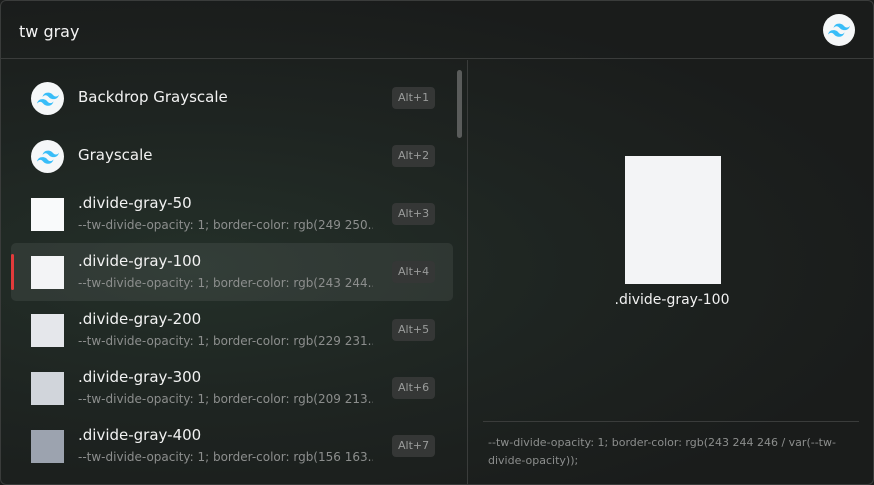 The image size is (874, 485). What do you see at coordinates (414, 330) in the screenshot?
I see `shortcut-badge: Alt+5` at bounding box center [414, 330].